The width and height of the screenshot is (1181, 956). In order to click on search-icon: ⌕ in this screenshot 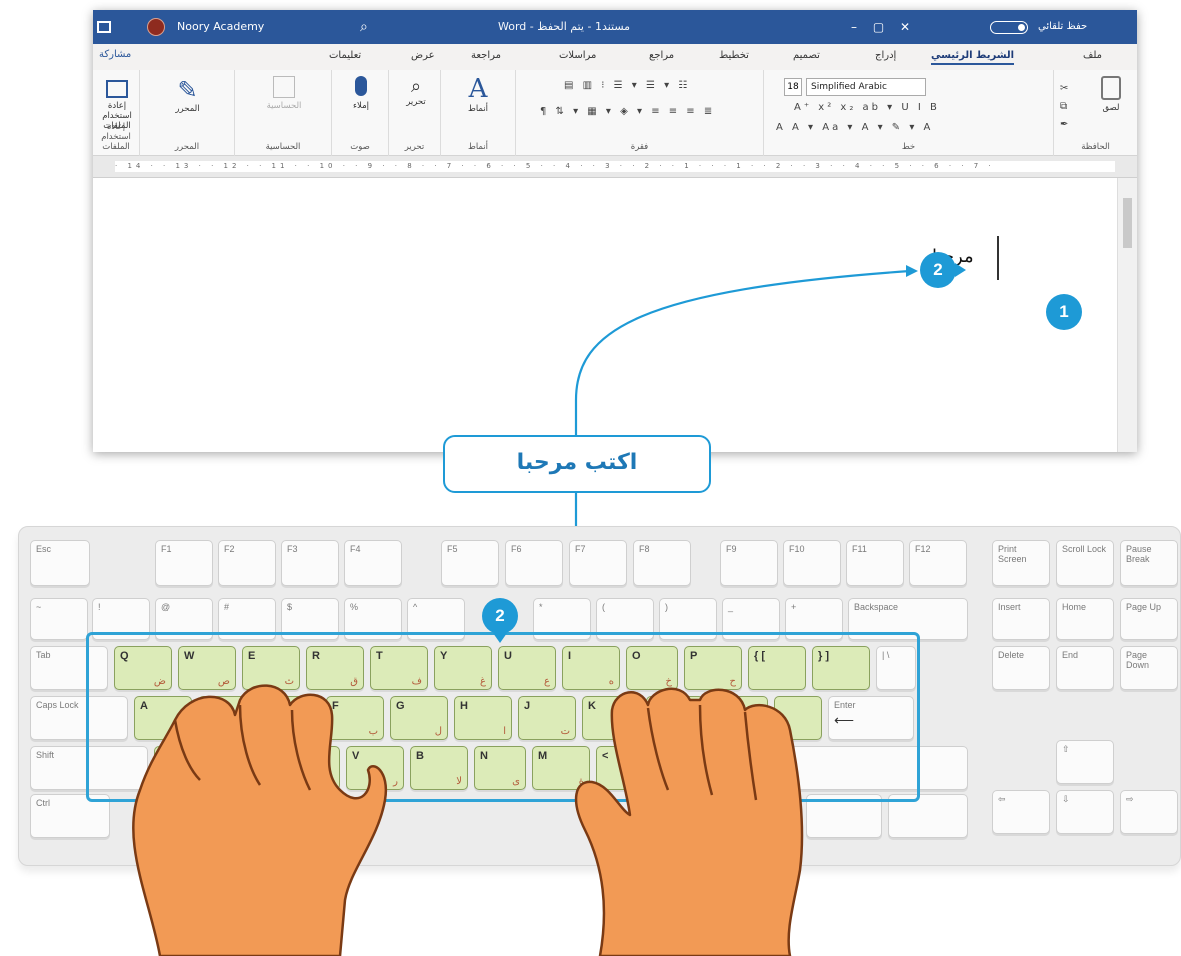, I will do `click(364, 27)`.